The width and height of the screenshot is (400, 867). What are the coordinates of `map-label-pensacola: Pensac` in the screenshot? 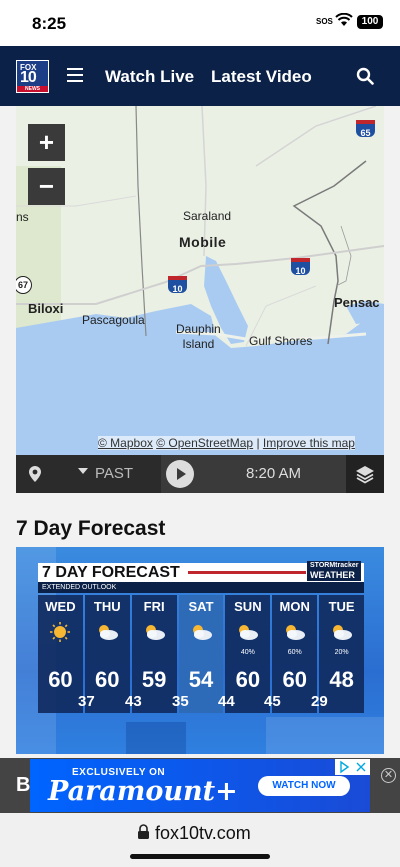 It's located at (357, 302).